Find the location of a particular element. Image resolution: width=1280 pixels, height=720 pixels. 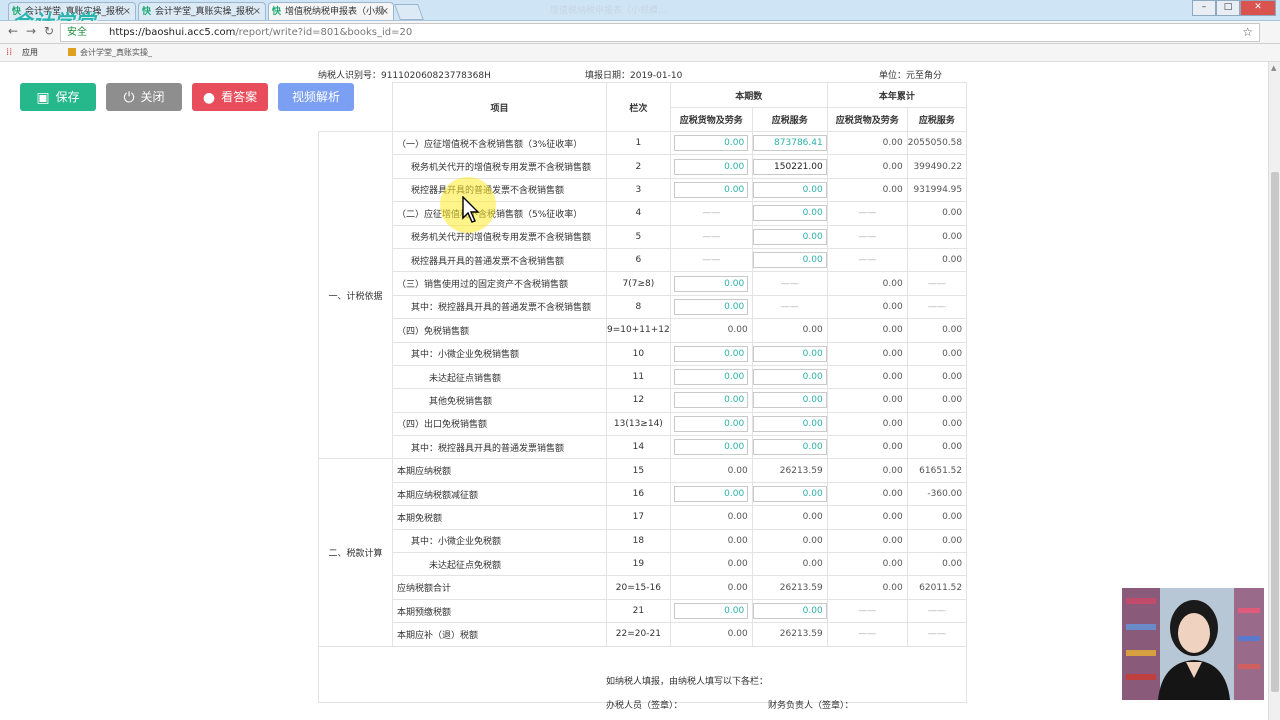

table-row: 税控器具开具的普通发票不含税销售额 6 —— 0.00 —— 0.00 is located at coordinates (643, 260).